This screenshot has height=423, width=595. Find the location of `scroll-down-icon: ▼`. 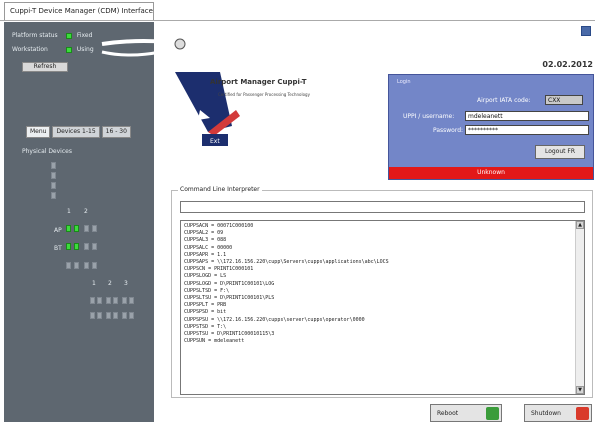

scroll-down-icon: ▼ is located at coordinates (580, 390).